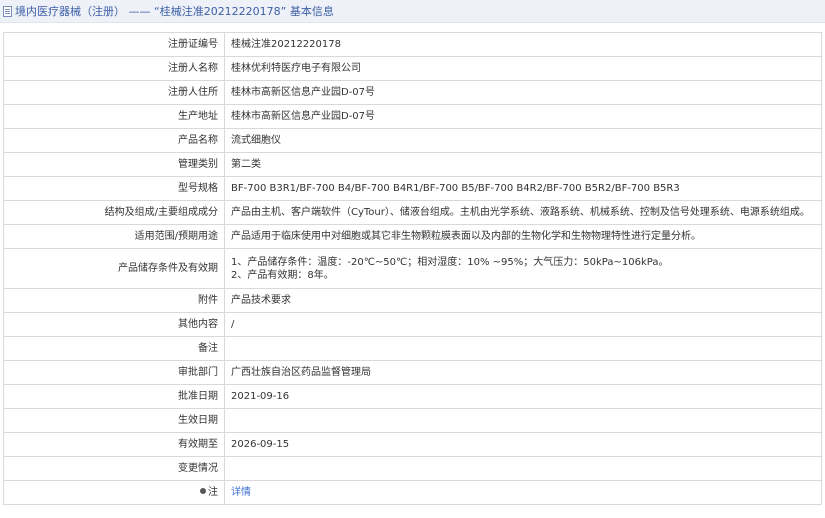 The image size is (825, 518). I want to click on table-row: 注册证编号 桂械注准20212220178, so click(412, 44).